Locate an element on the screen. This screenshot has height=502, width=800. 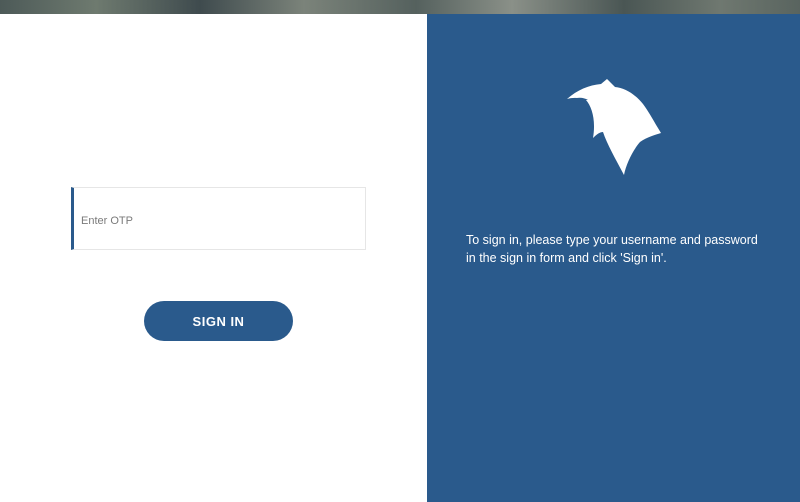
eagle-head-icon is located at coordinates (614, 127).